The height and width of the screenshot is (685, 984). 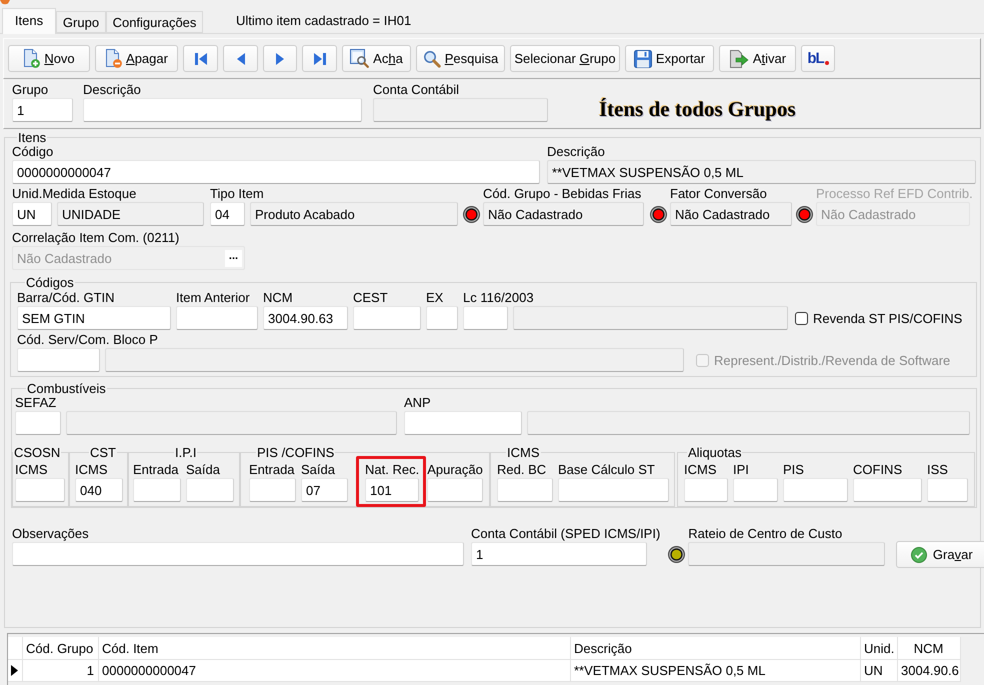 What do you see at coordinates (894, 194) in the screenshot?
I see `field-label: Processo Ref EFD Contrib.` at bounding box center [894, 194].